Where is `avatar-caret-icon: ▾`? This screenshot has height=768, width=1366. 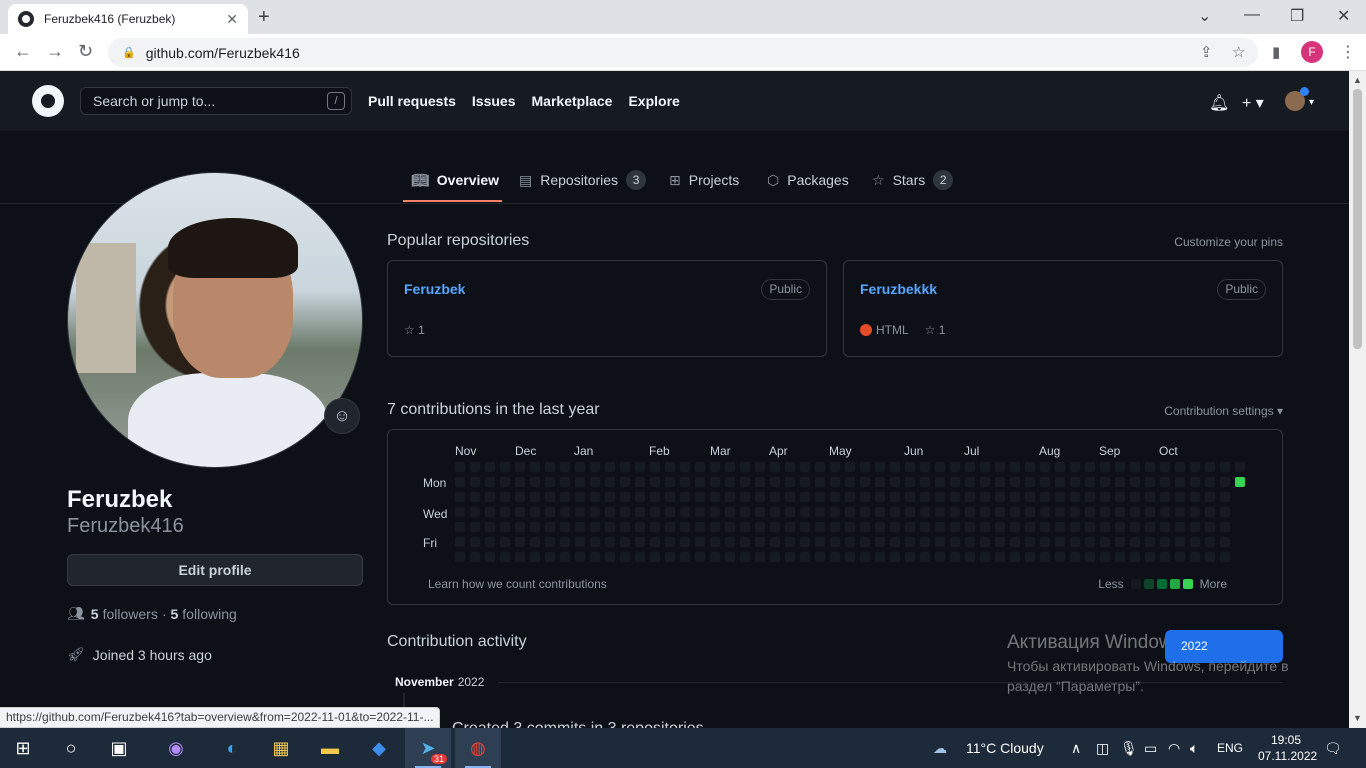 avatar-caret-icon: ▾ is located at coordinates (1311, 102).